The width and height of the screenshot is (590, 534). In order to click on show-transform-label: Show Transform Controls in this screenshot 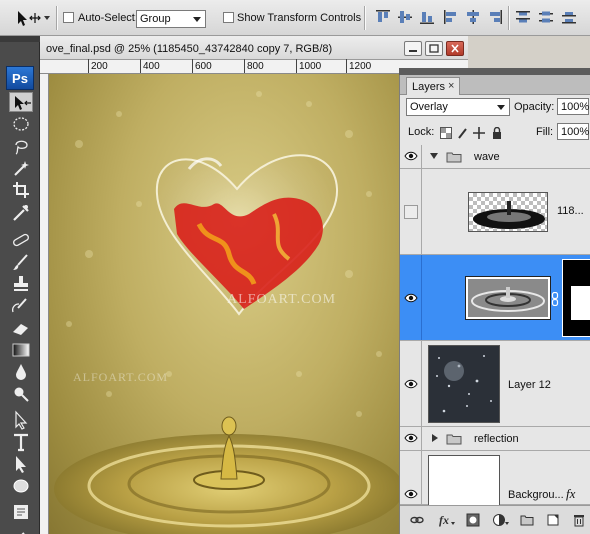, I will do `click(299, 18)`.